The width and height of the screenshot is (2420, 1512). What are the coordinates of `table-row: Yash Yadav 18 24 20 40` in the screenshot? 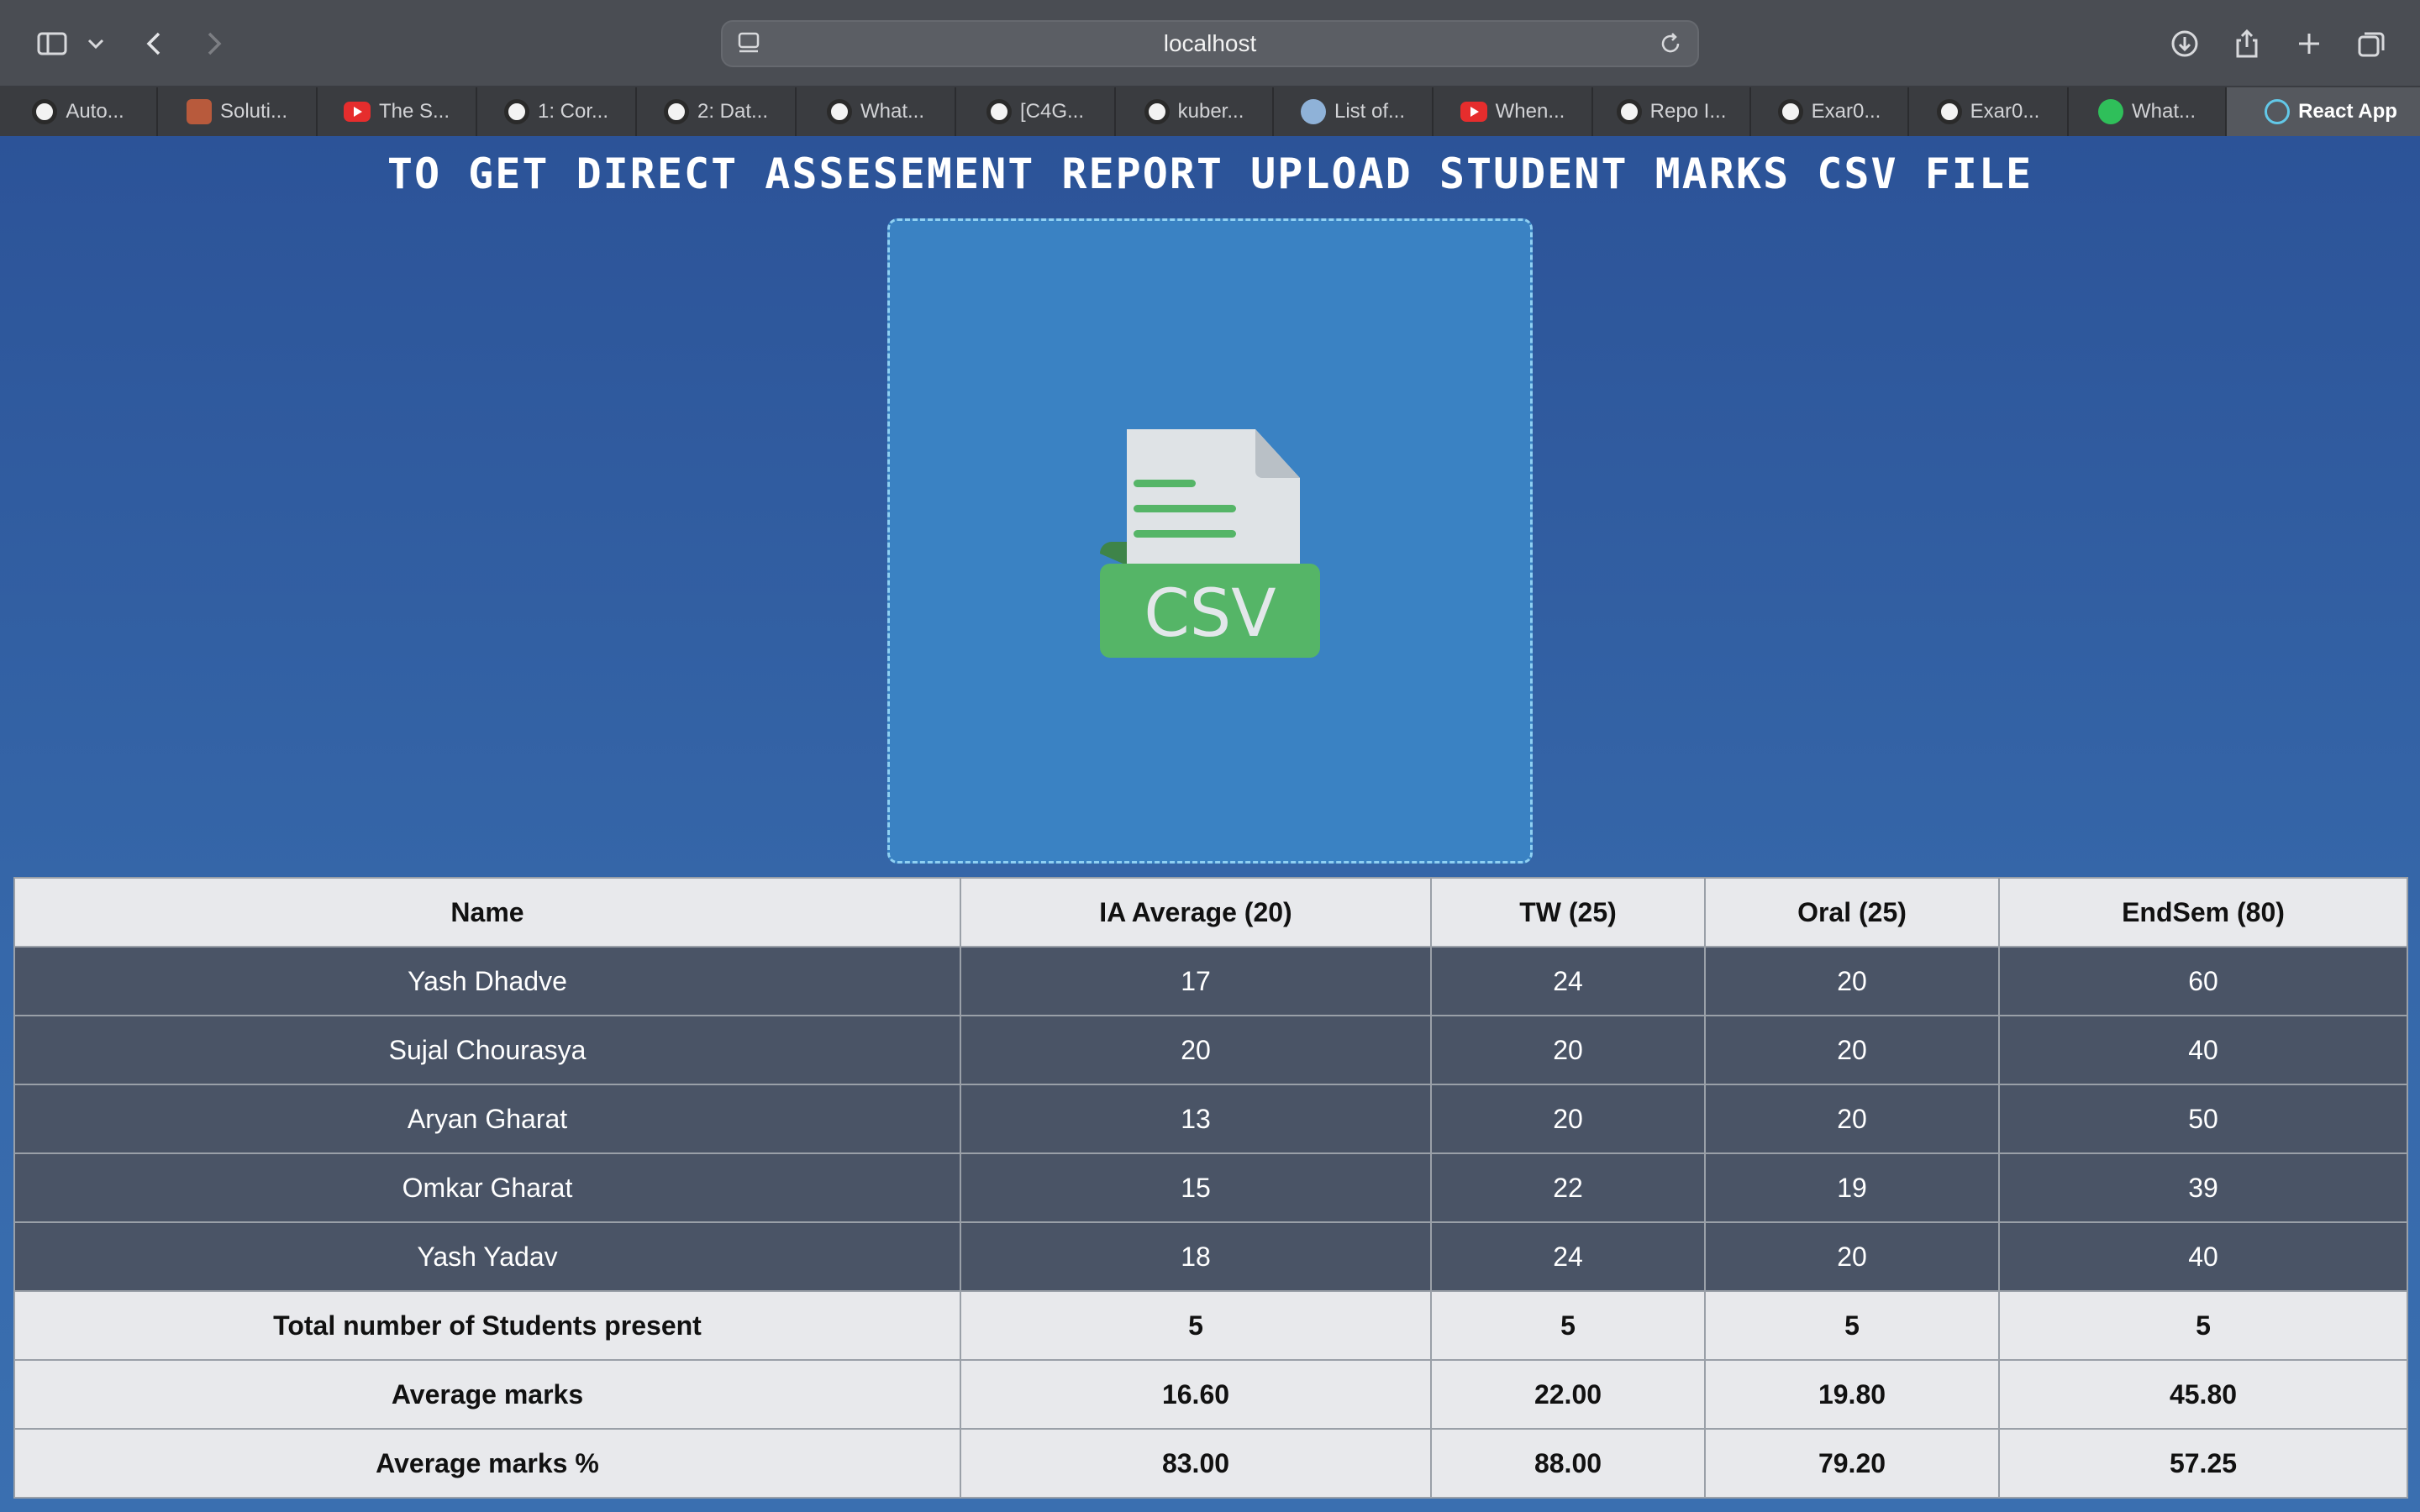 It's located at (1210, 1256).